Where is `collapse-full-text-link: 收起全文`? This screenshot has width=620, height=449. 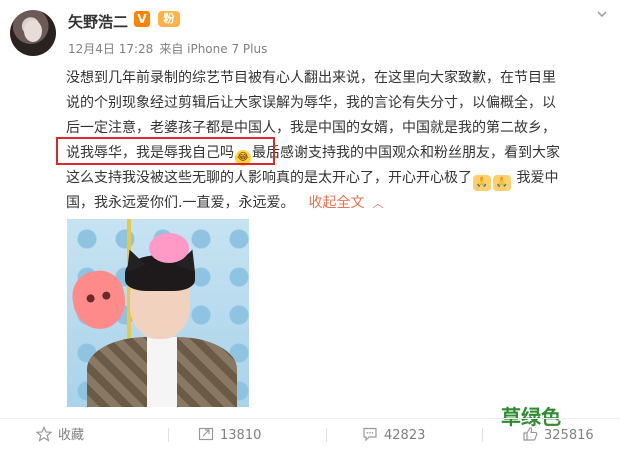
collapse-full-text-link: 收起全文 is located at coordinates (336, 203).